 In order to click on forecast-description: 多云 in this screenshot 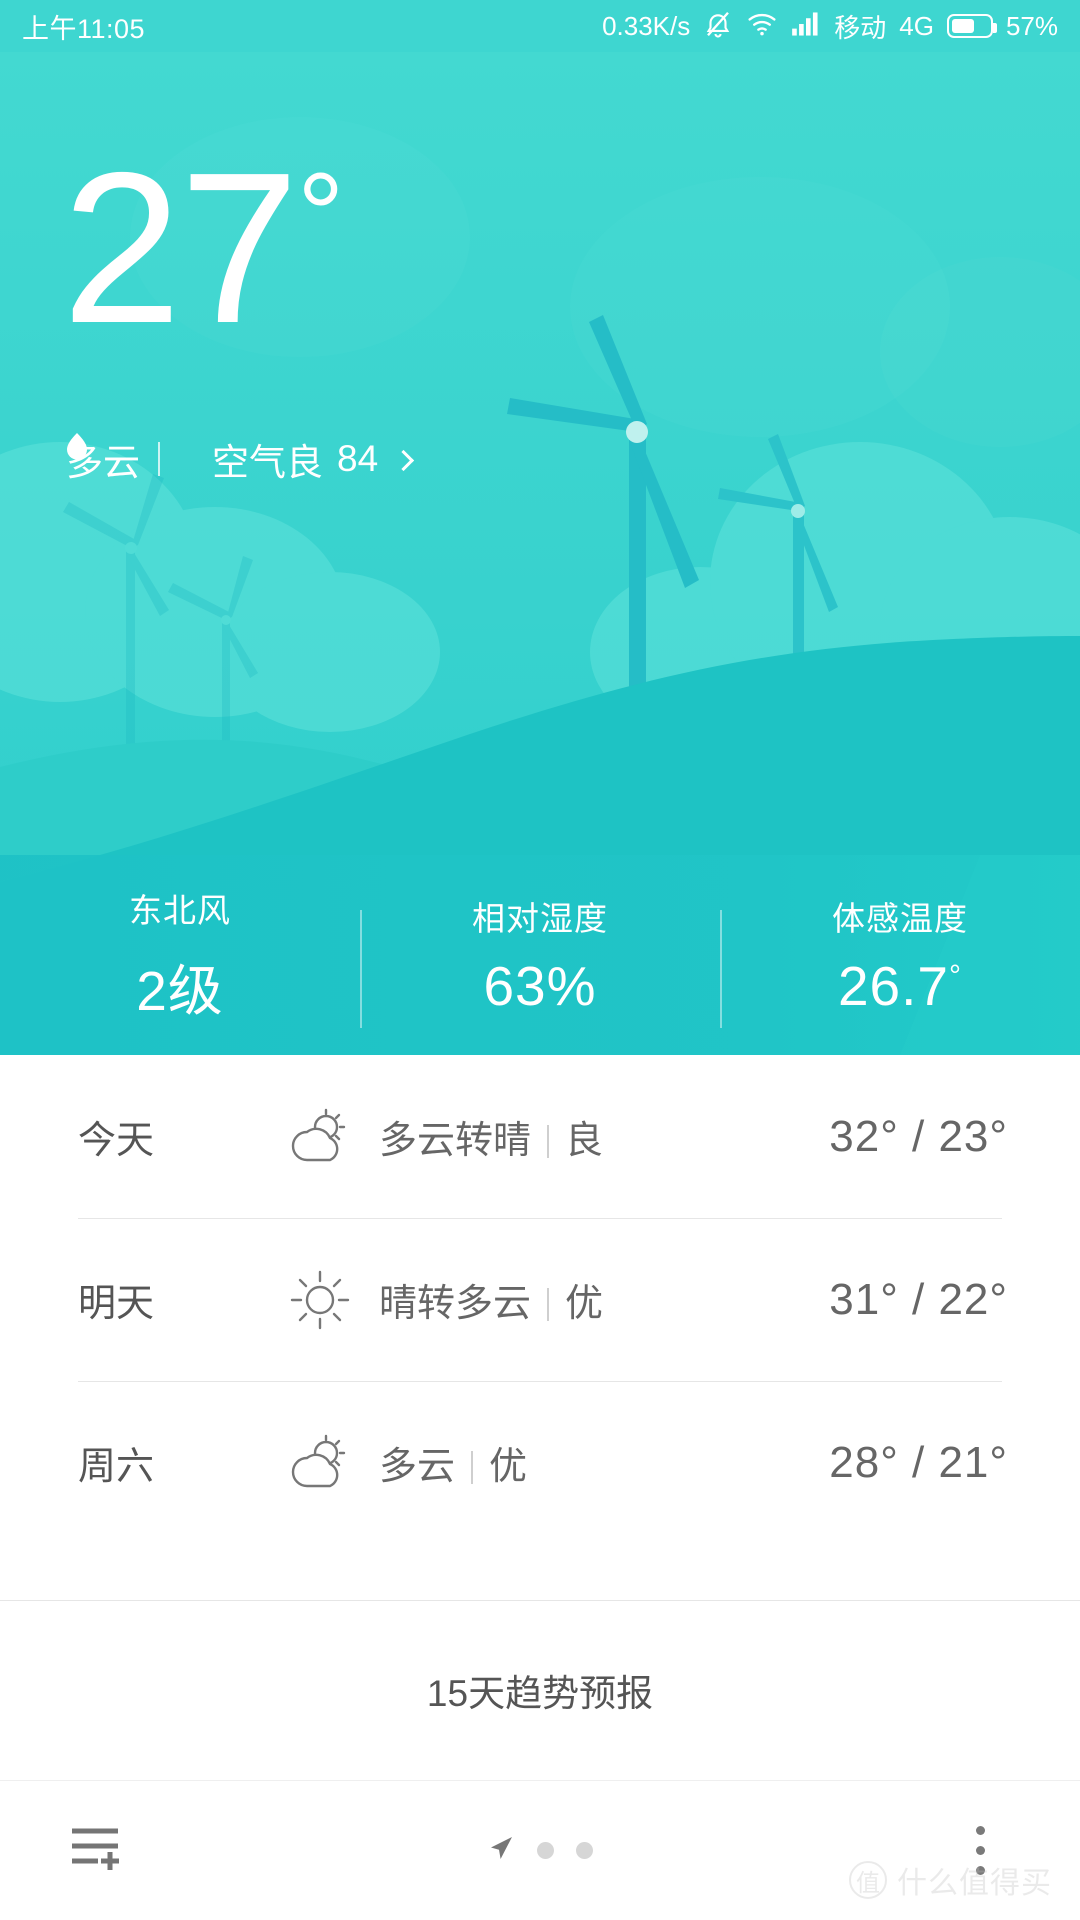, I will do `click(417, 1467)`.